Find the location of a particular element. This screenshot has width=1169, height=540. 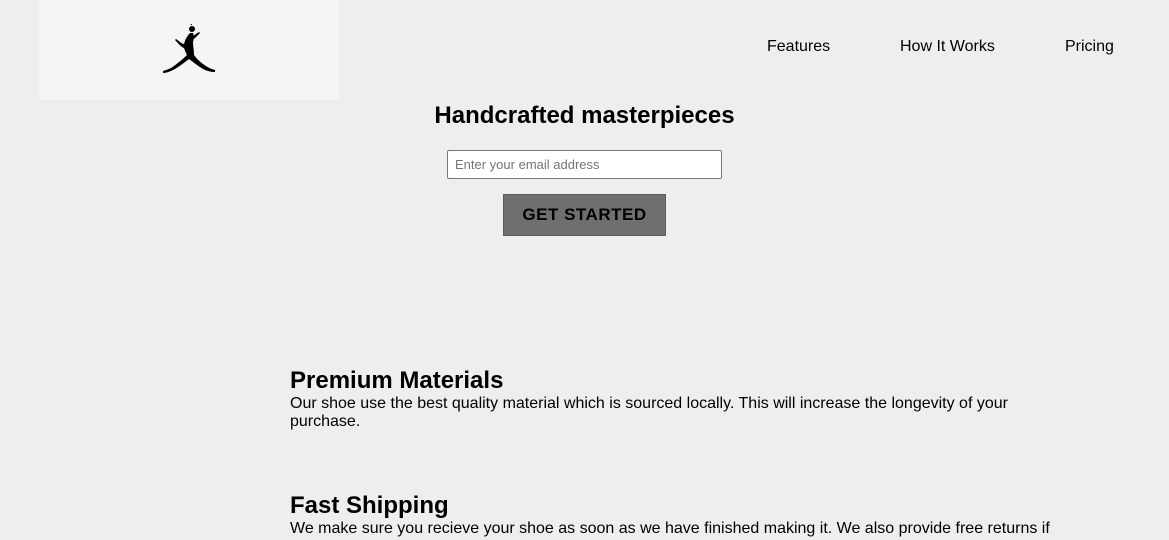

jumpman-logo-icon is located at coordinates (189, 48).